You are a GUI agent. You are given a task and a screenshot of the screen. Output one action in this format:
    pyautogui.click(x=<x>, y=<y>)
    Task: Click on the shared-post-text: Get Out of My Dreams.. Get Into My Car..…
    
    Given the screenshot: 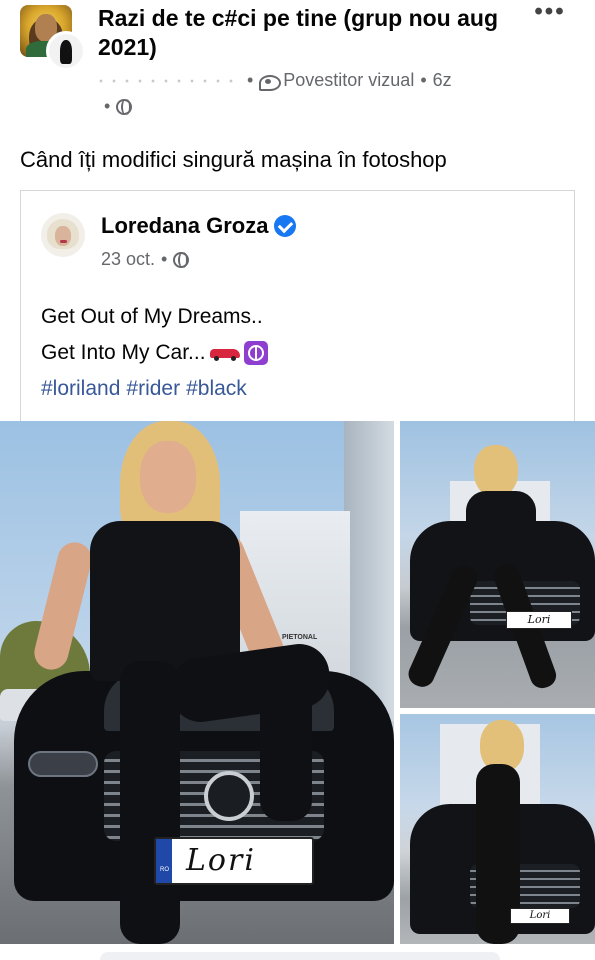 What is the action you would take?
    pyautogui.click(x=154, y=353)
    